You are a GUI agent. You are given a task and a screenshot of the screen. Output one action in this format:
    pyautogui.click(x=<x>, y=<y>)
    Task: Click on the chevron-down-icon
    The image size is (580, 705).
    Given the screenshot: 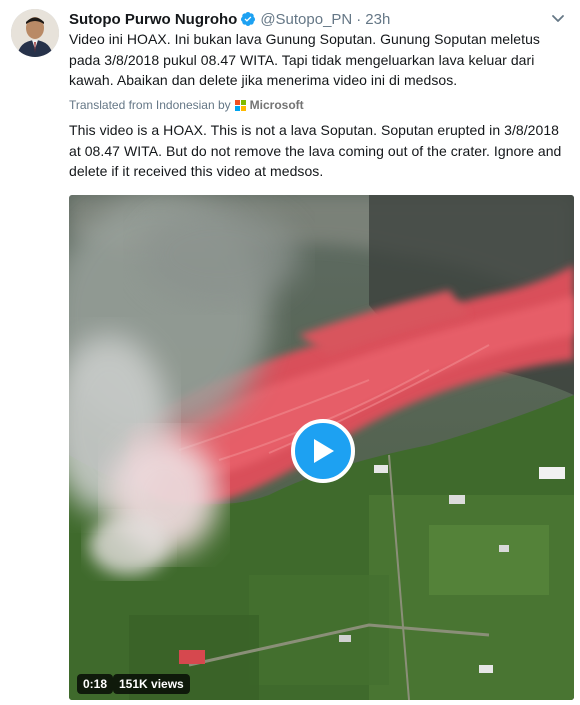 What is the action you would take?
    pyautogui.click(x=558, y=18)
    